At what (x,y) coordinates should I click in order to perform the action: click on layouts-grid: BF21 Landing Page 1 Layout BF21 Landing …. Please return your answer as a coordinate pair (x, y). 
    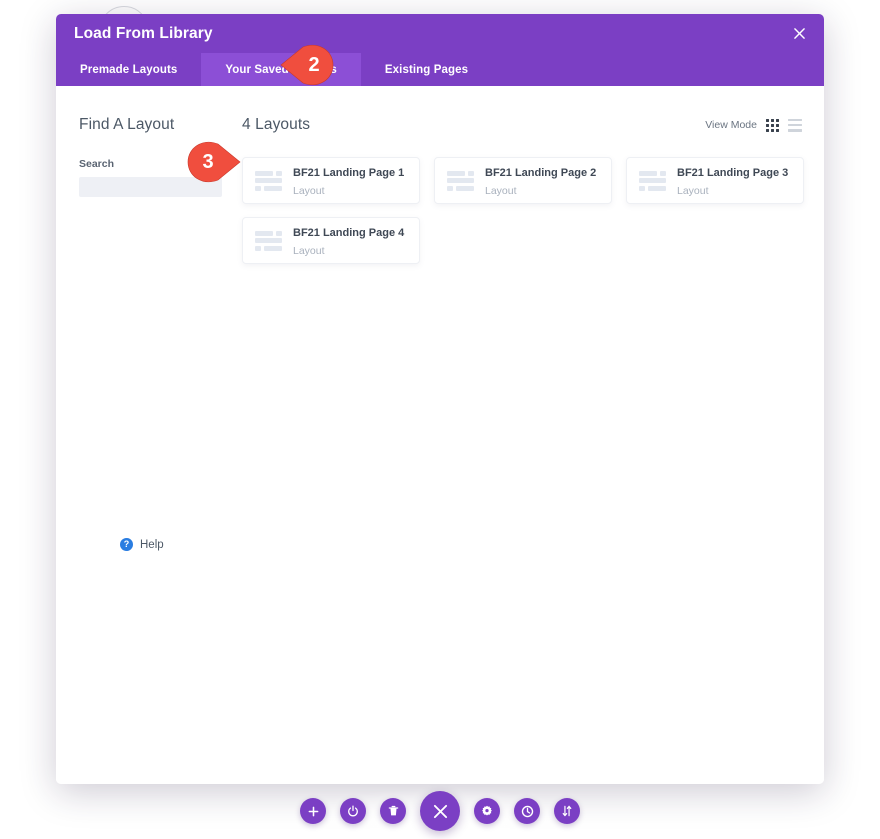
    Looking at the image, I should click on (523, 210).